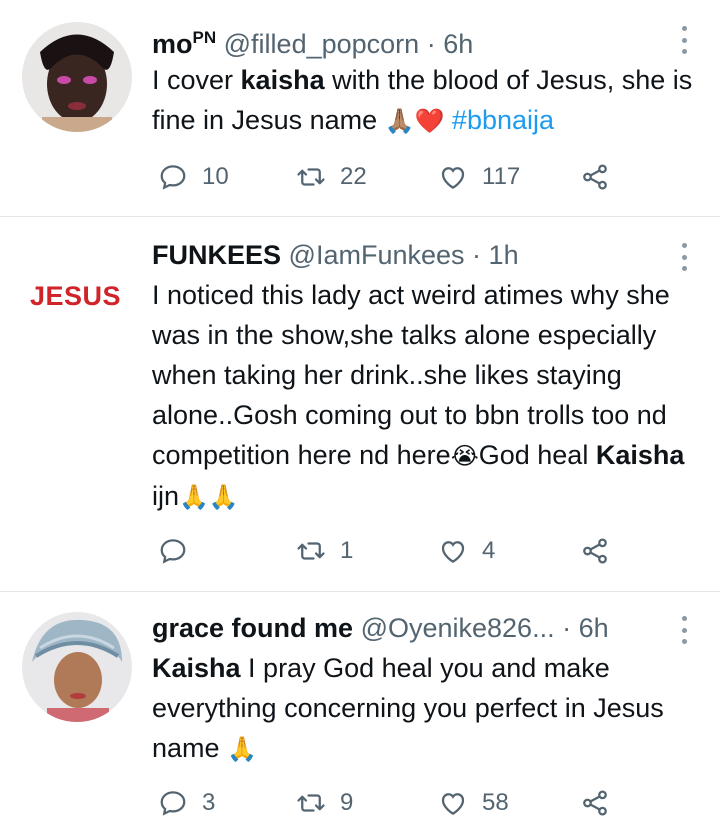  I want to click on reply-button: 3, so click(186, 803).